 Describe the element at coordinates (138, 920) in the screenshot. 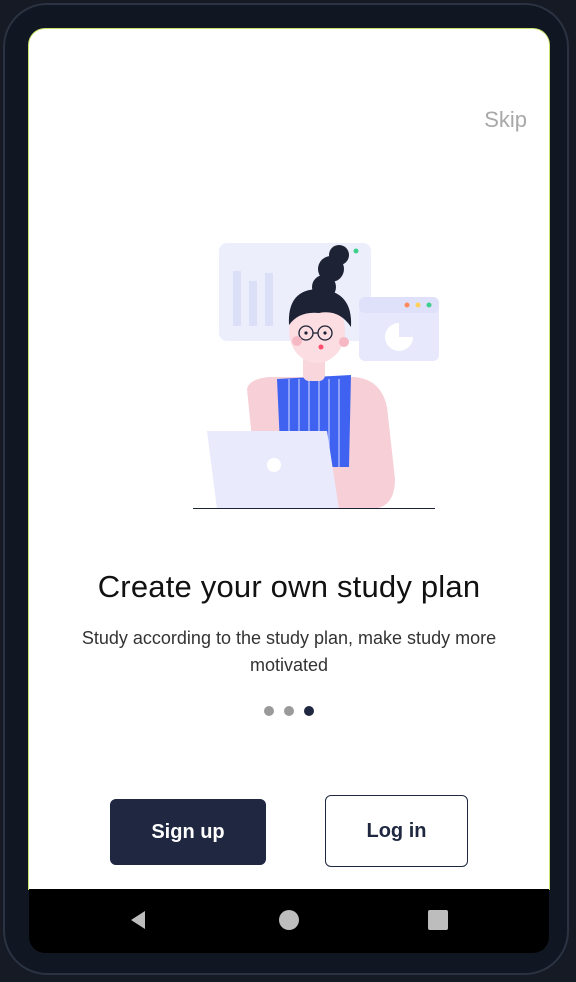

I see `back-icon` at that location.